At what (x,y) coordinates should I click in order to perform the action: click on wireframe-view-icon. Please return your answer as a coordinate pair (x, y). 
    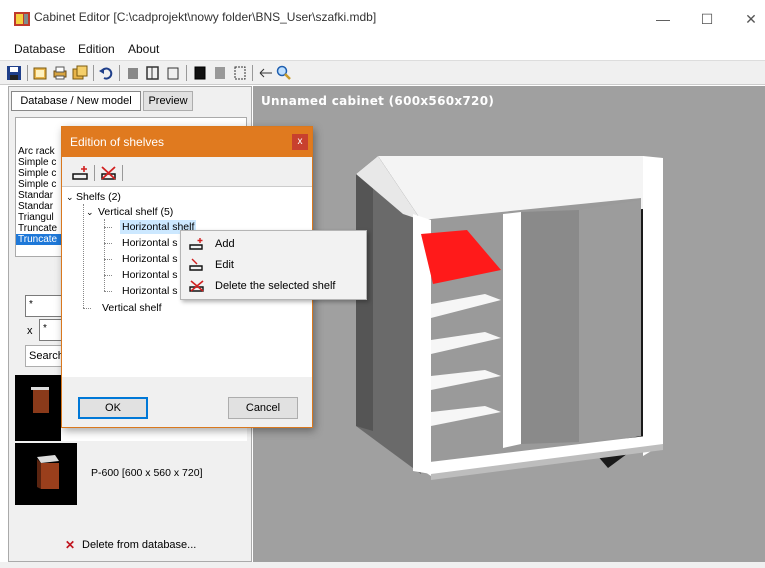
    Looking at the image, I should click on (173, 73).